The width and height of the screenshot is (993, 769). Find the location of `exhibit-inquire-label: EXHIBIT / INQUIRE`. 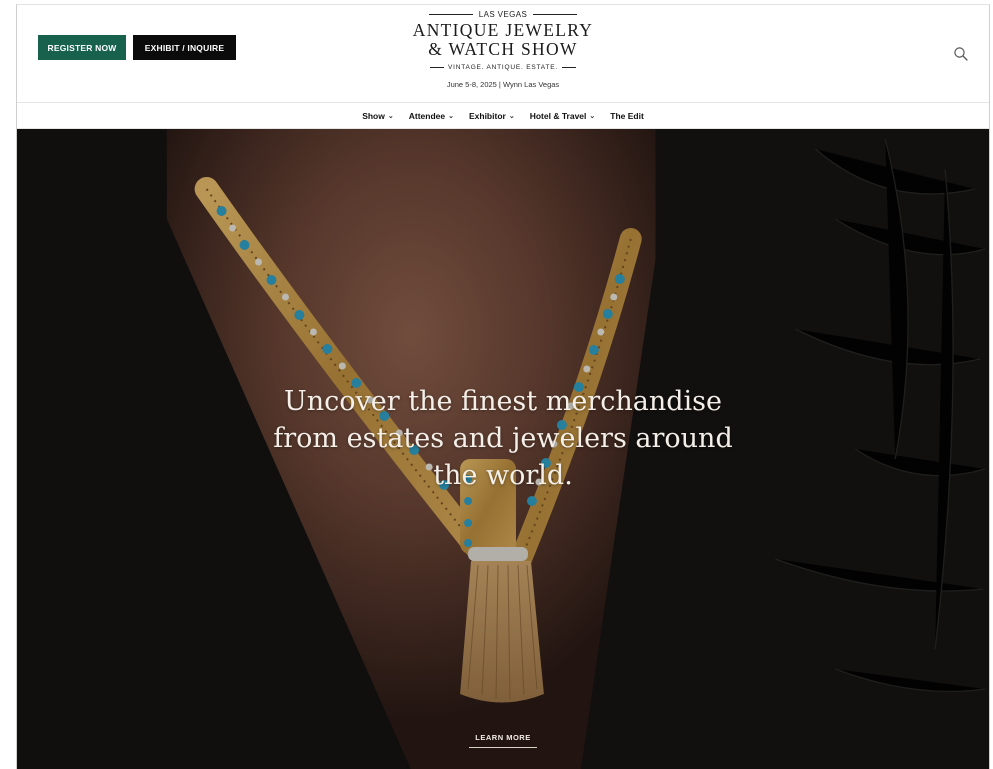

exhibit-inquire-label: EXHIBIT / INQUIRE is located at coordinates (184, 47).